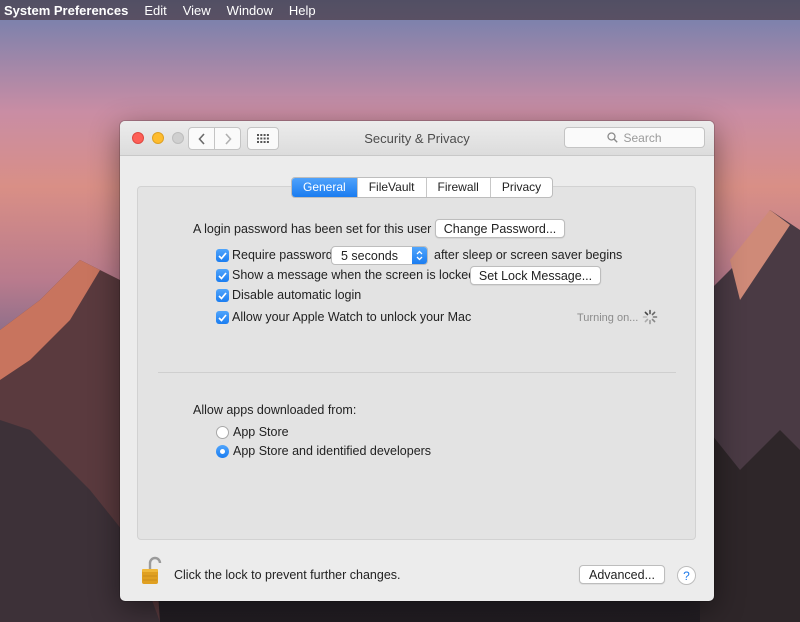 The width and height of the screenshot is (800, 622). What do you see at coordinates (528, 255) in the screenshot?
I see `after-sleep-text: after sleep or screen saver begins` at bounding box center [528, 255].